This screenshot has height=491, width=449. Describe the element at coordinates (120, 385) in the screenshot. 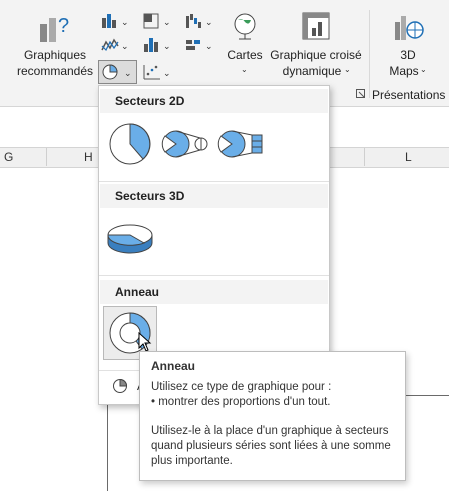

I see `pie-small-icon` at that location.